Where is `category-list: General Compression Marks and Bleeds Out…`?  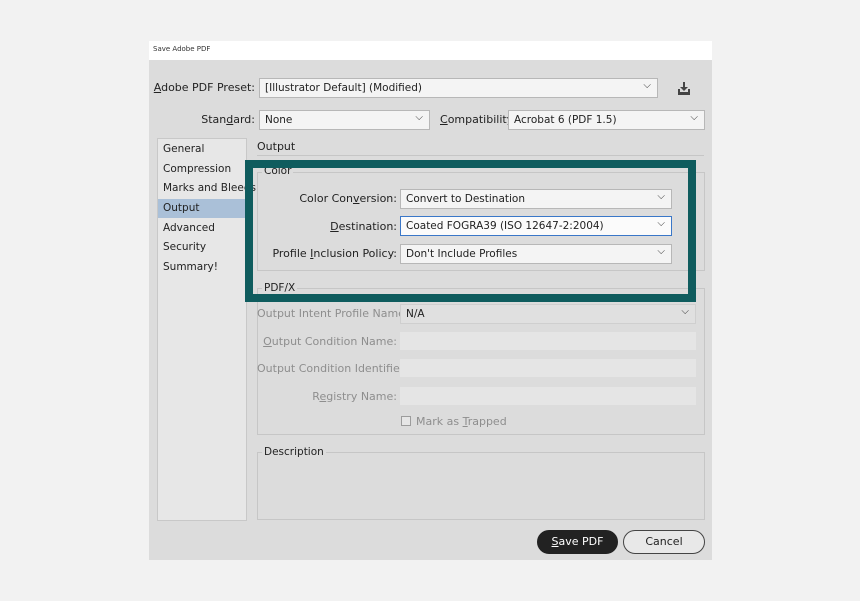
category-list: General Compression Marks and Bleeds Out… is located at coordinates (206, 329).